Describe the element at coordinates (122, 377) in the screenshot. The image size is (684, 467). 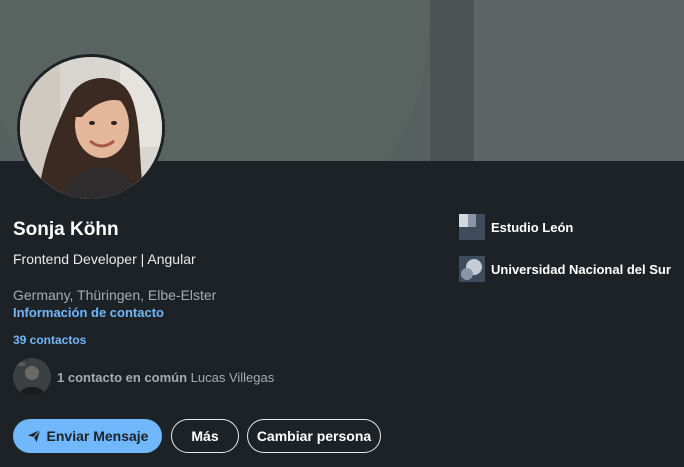
I see `mutual-count: 1 contacto en común` at that location.